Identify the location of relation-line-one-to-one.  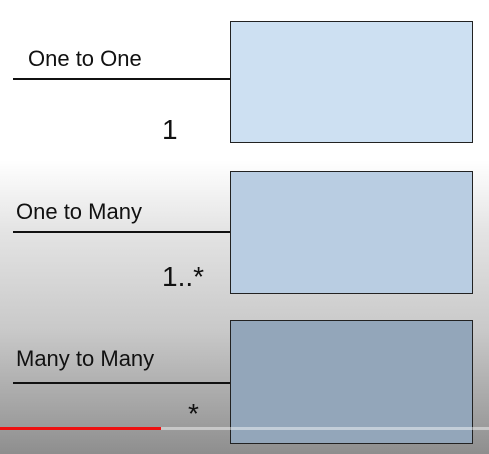
(121, 79).